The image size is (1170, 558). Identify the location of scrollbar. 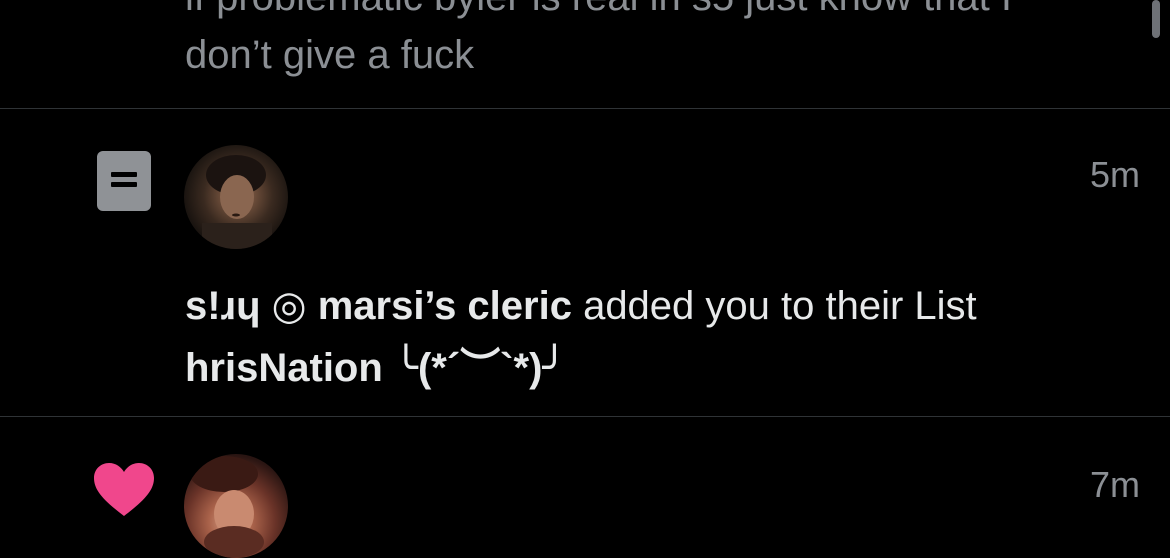
(1156, 19).